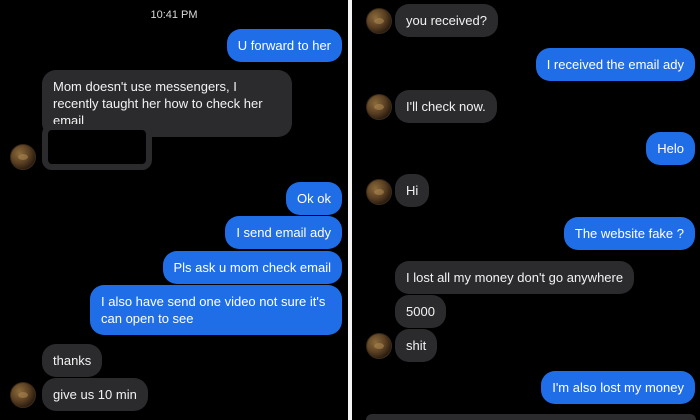 The image size is (700, 420). Describe the element at coordinates (284, 45) in the screenshot. I see `message-outgoing: U forward to her` at that location.